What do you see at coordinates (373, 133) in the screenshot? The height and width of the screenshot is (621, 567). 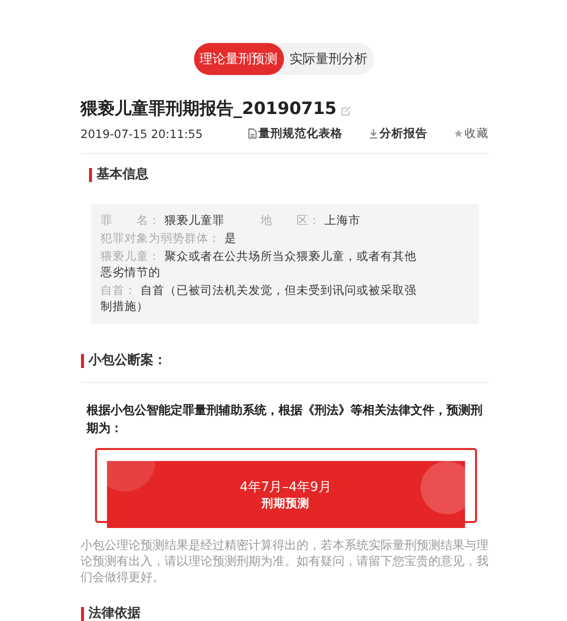 I see `download-icon` at bounding box center [373, 133].